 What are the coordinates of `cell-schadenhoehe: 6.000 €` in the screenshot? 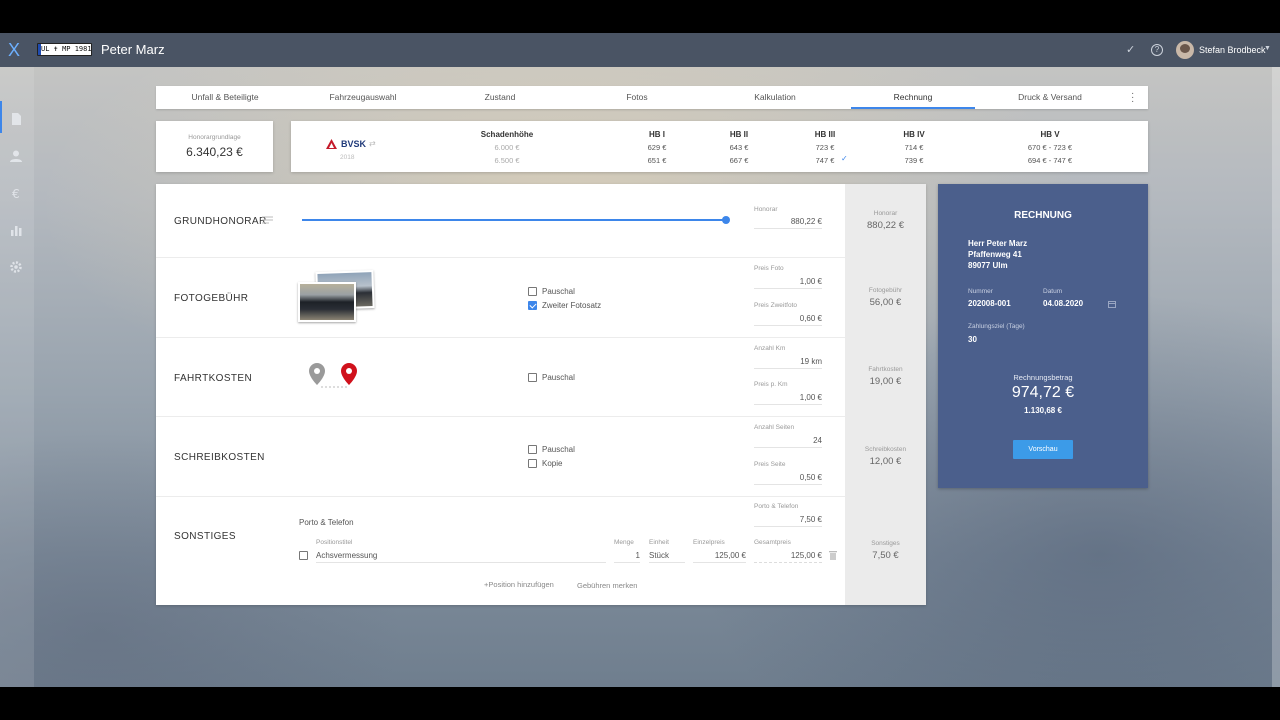 It's located at (507, 147).